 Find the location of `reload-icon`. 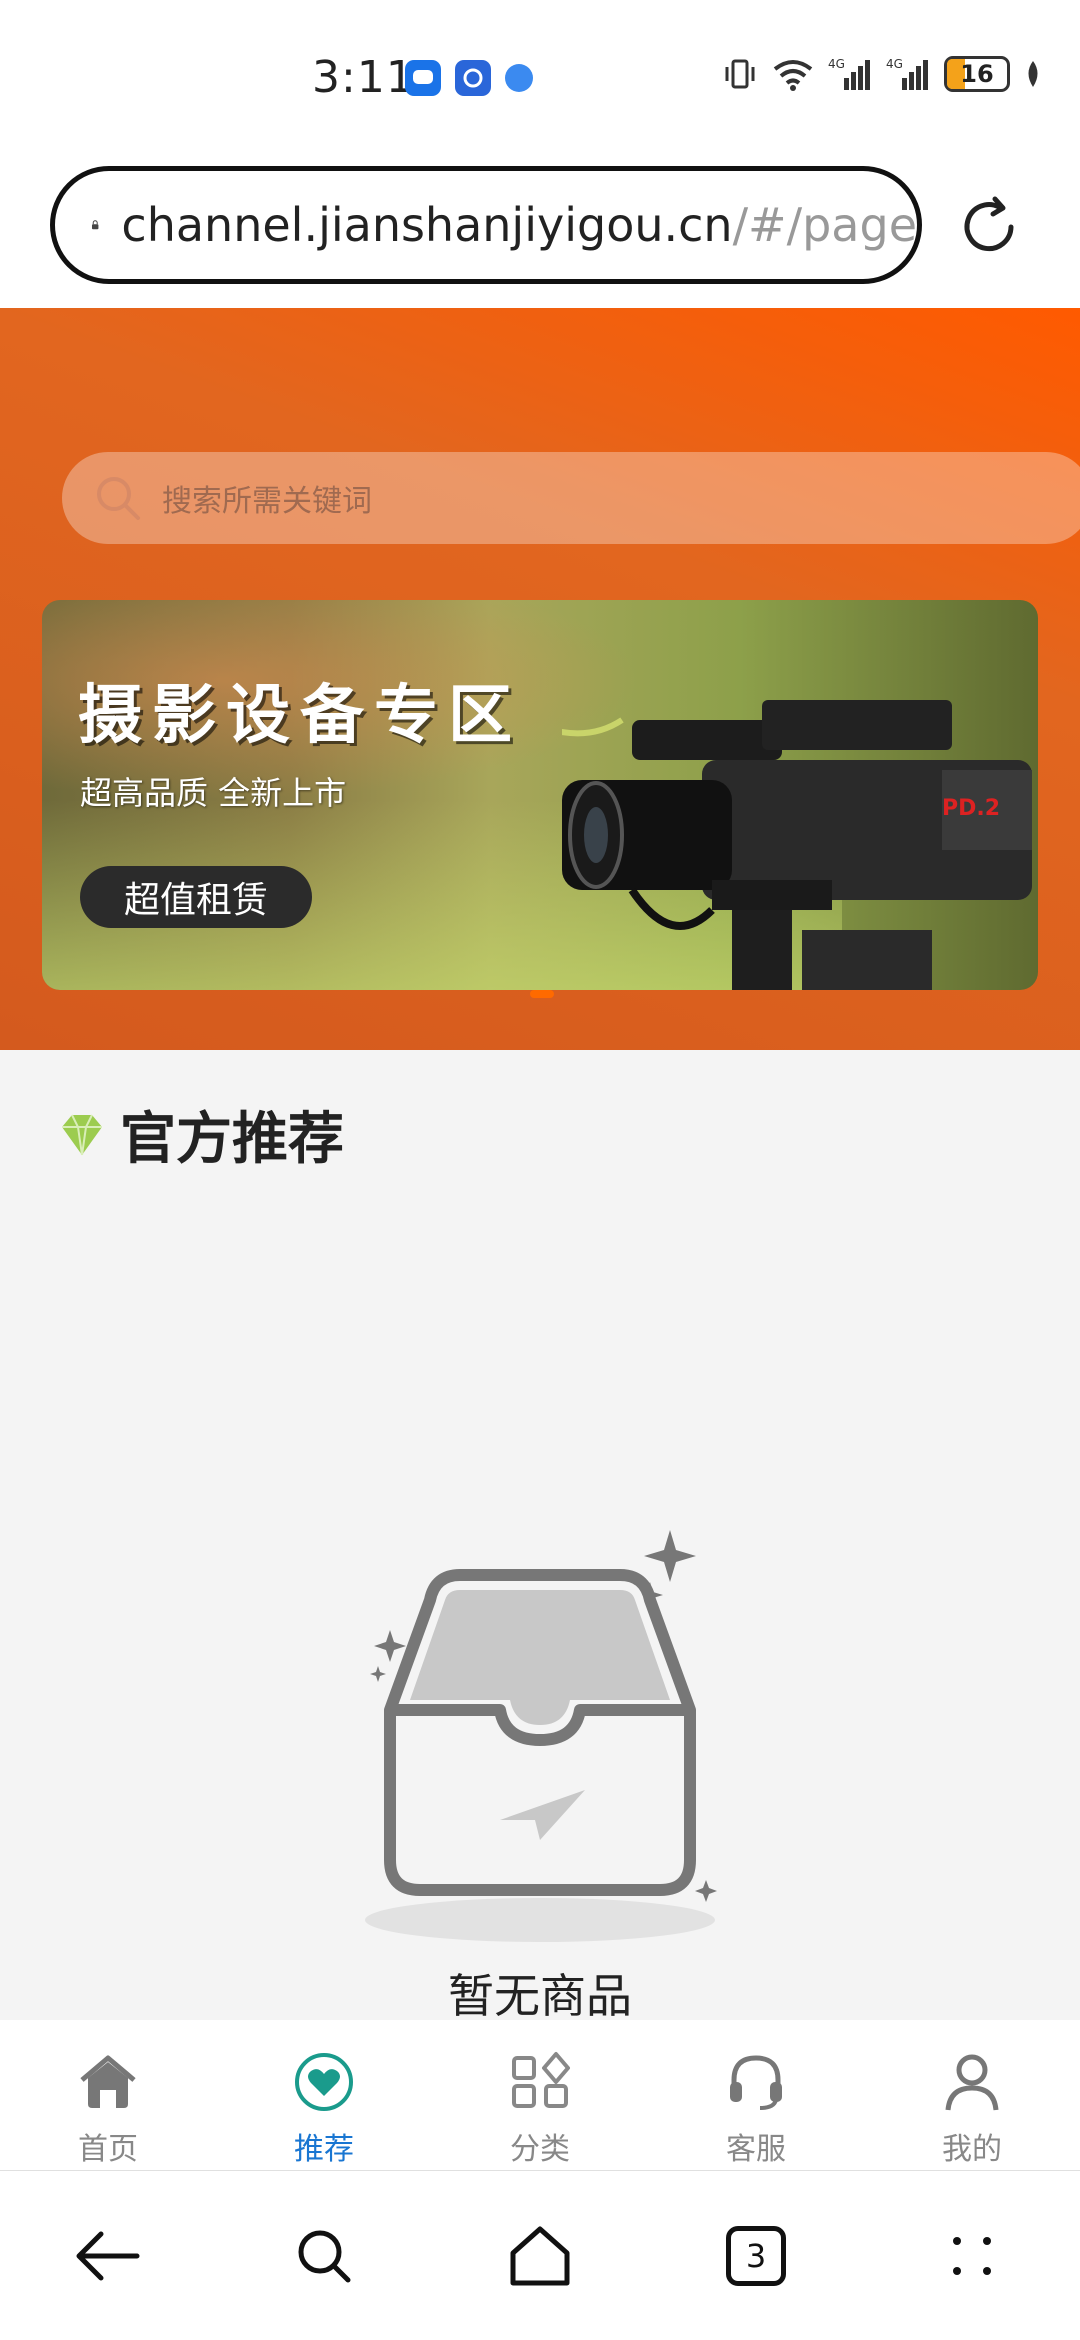

reload-icon is located at coordinates (989, 227).